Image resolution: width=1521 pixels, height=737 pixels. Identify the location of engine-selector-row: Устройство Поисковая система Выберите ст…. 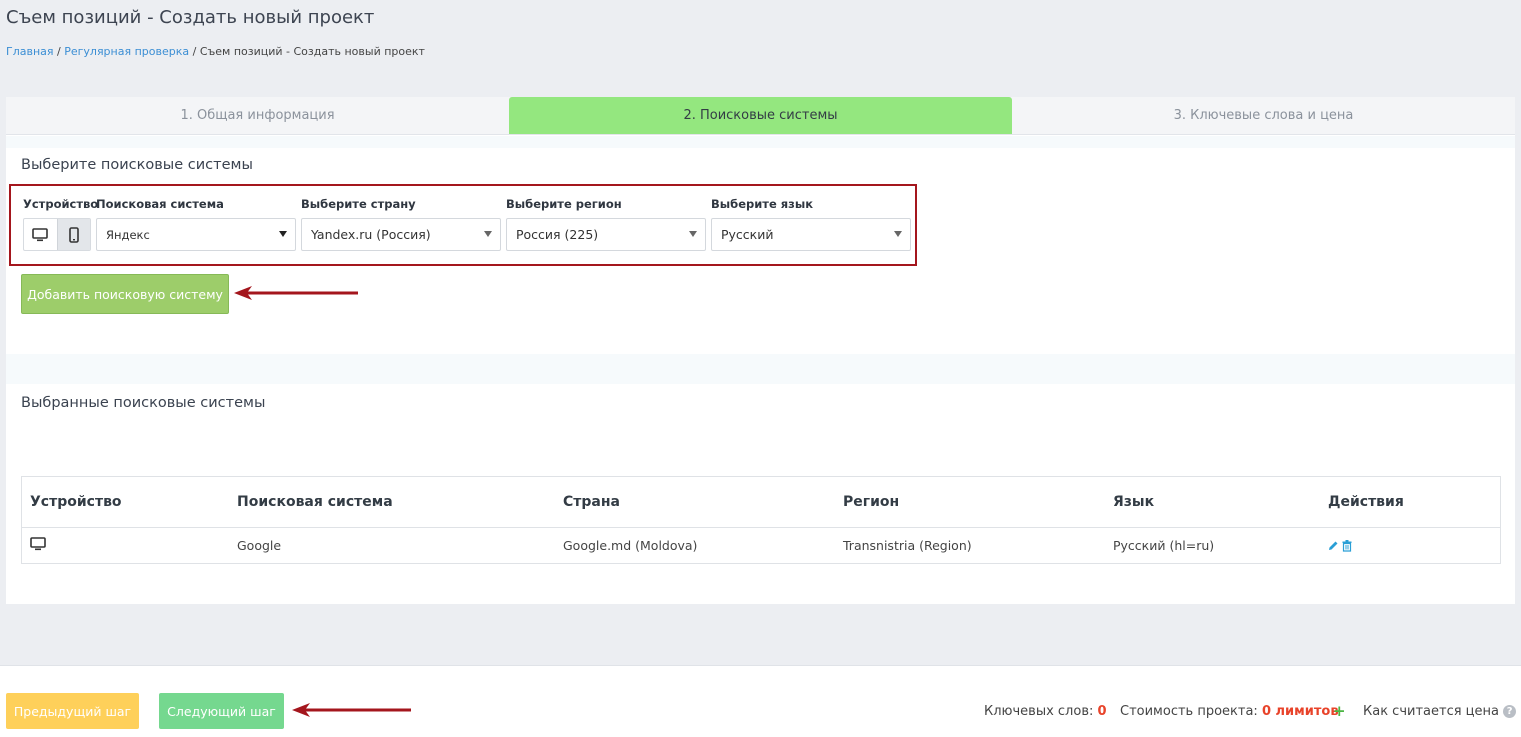
(463, 225).